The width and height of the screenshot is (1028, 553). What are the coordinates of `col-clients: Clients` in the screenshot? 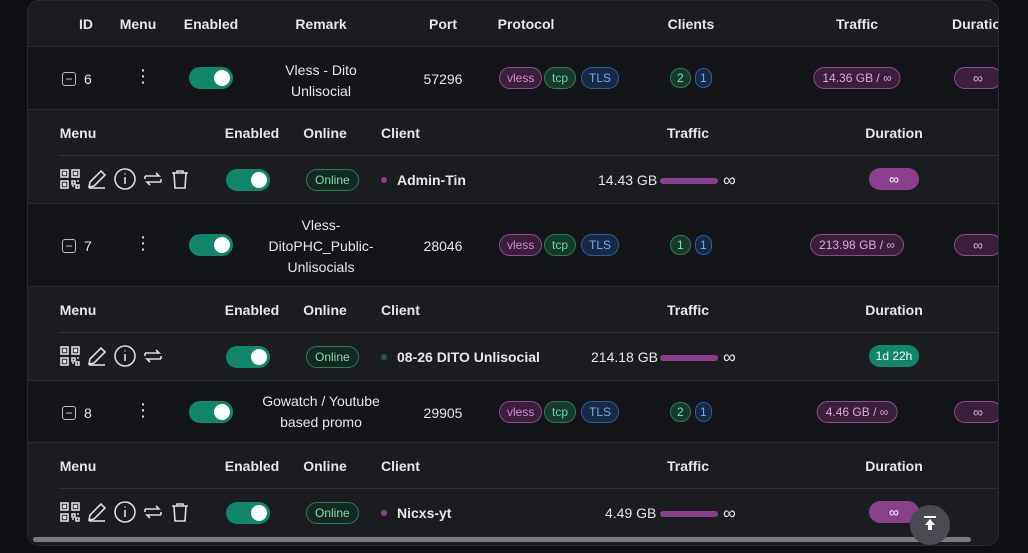 It's located at (691, 24).